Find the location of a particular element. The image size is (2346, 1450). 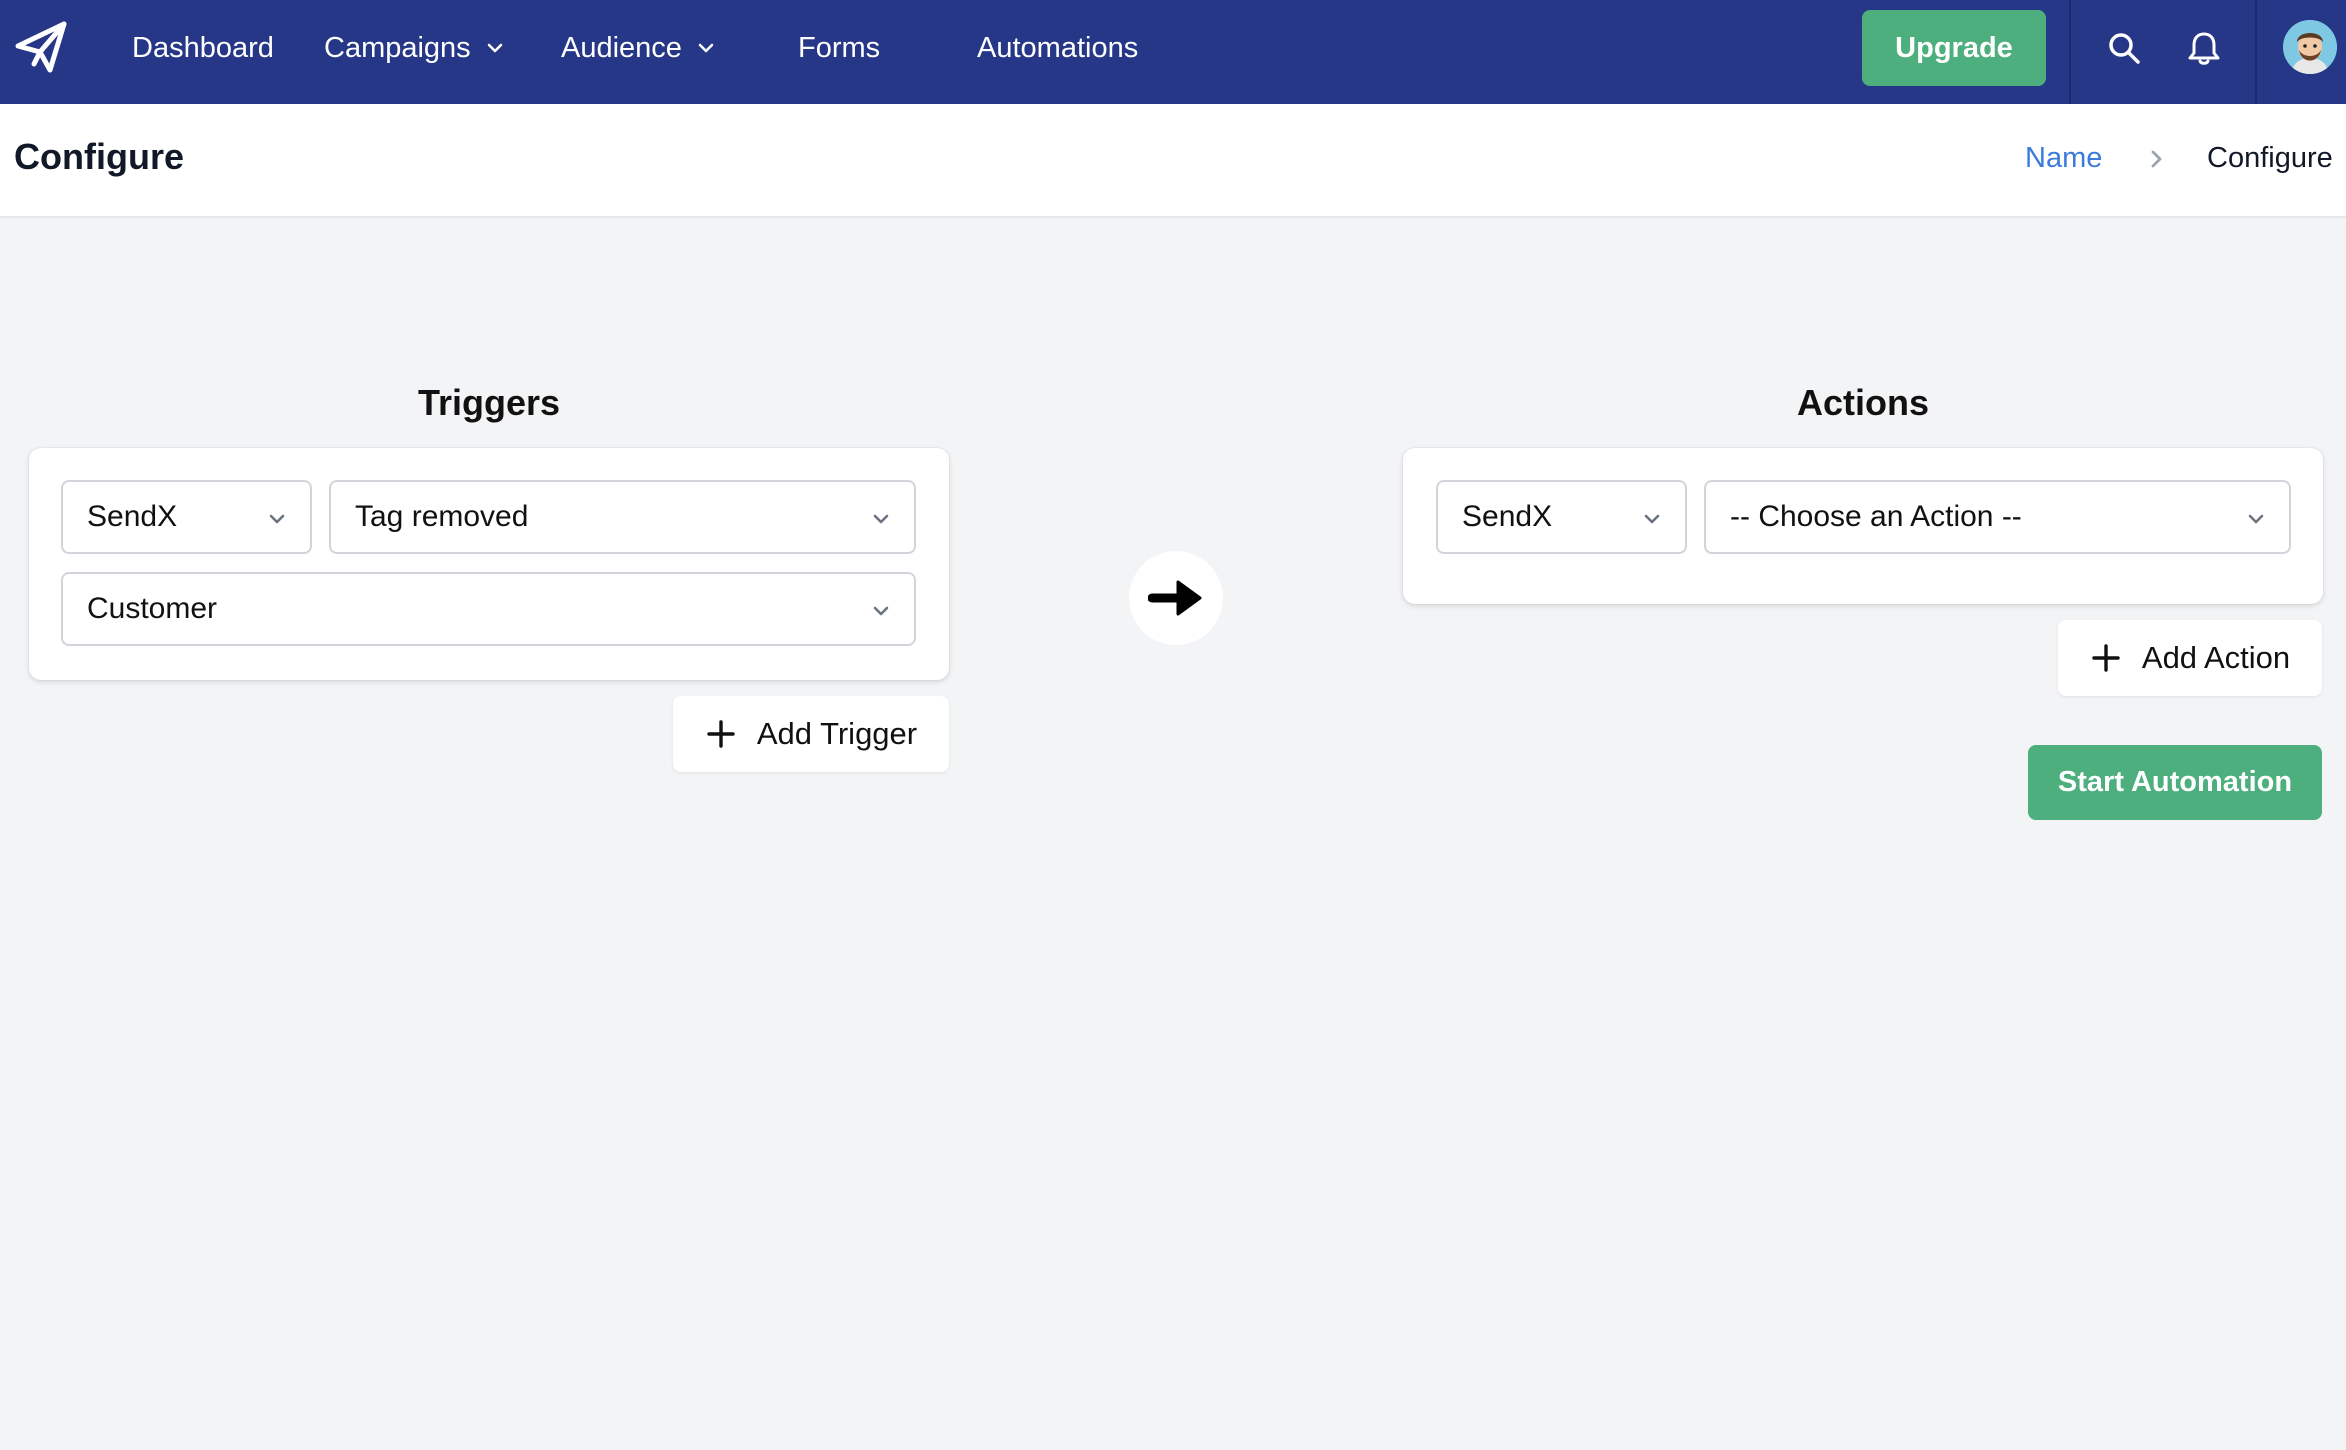

avatar-icon is located at coordinates (2310, 47).